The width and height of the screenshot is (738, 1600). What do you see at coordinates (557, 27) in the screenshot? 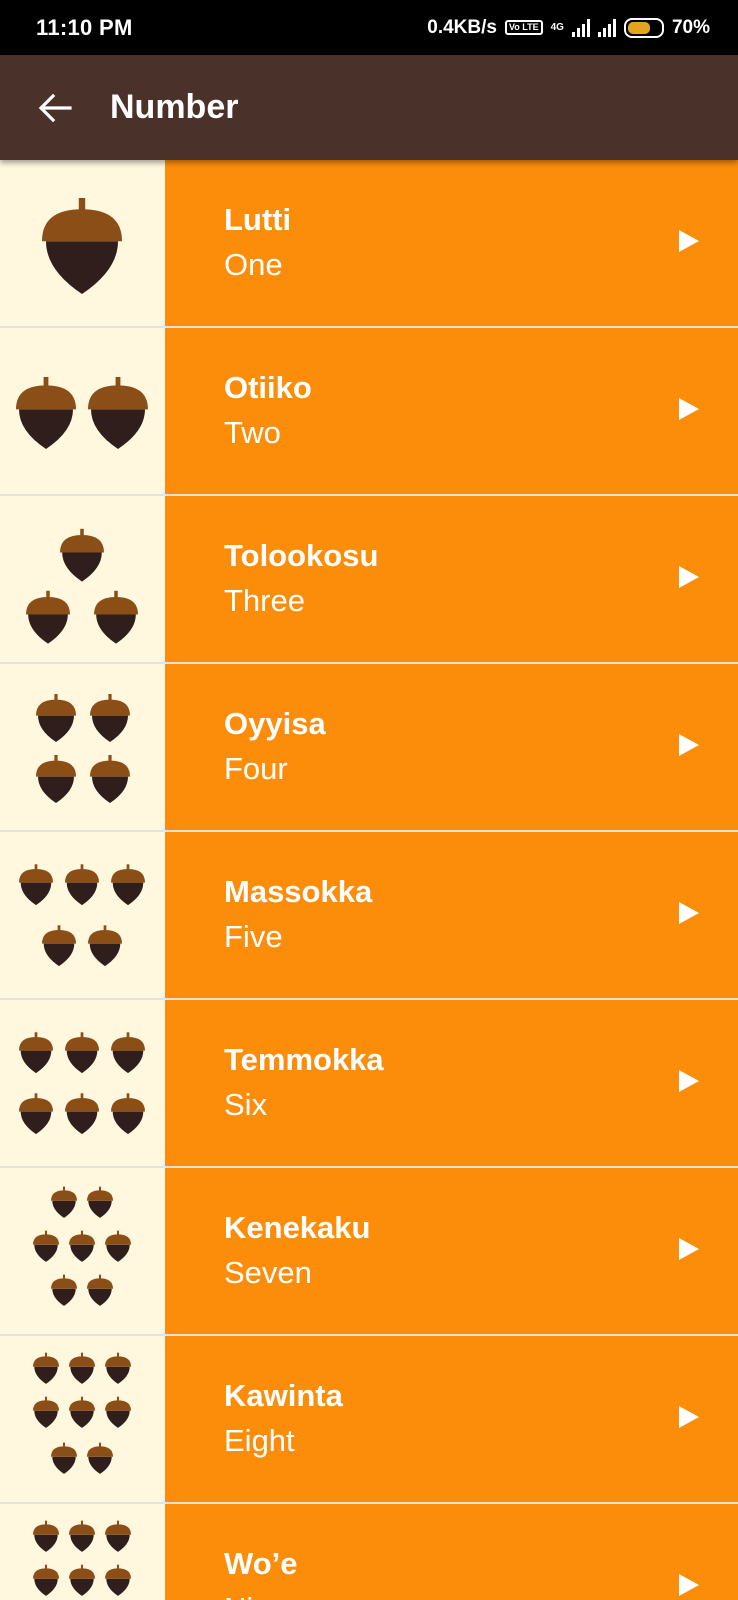
I see `network-type: 4G` at bounding box center [557, 27].